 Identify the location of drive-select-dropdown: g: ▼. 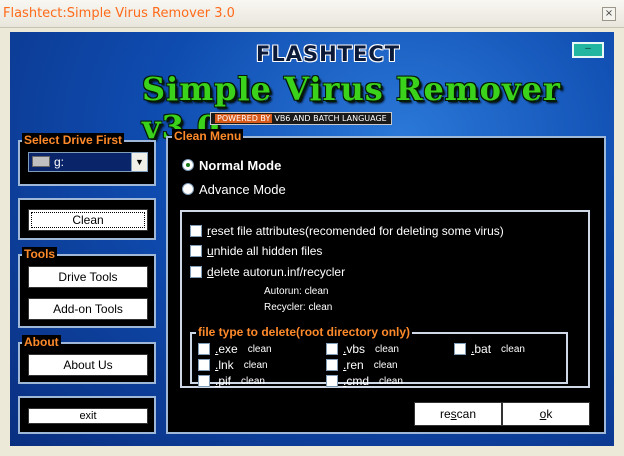
(88, 162).